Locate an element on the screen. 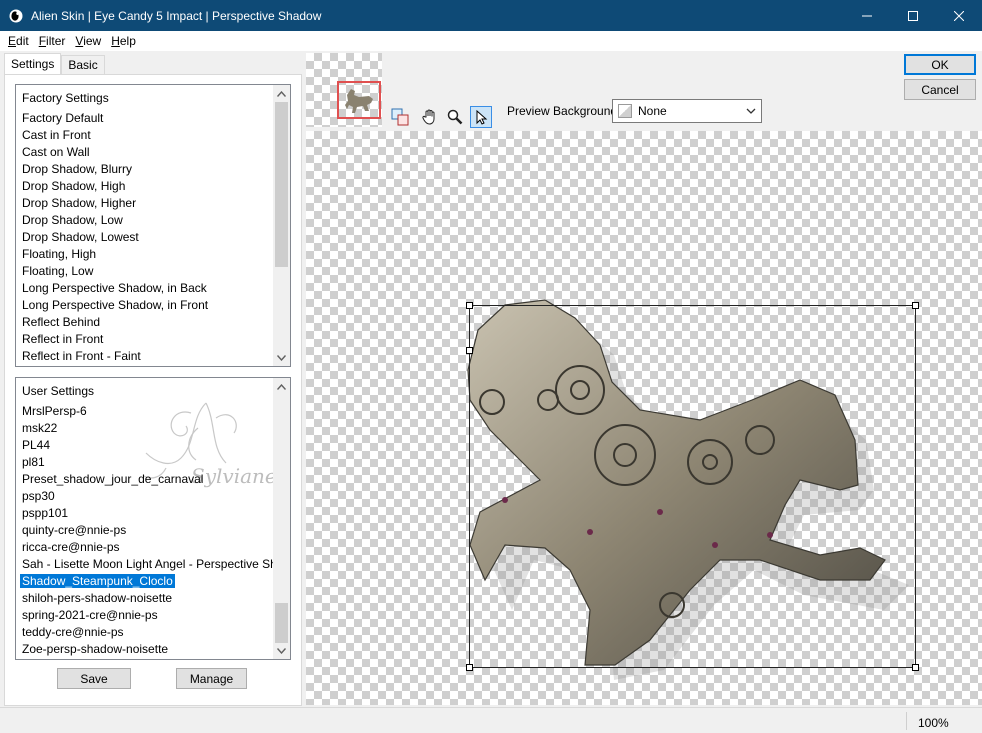 The height and width of the screenshot is (733, 982). navigator-thumbnail is located at coordinates (344, 90).